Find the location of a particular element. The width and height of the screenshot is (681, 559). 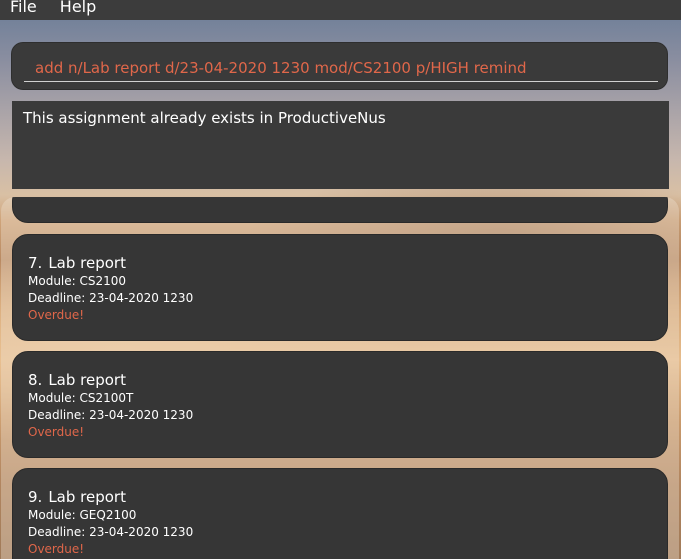

menu-bar: File Help is located at coordinates (340, 10).